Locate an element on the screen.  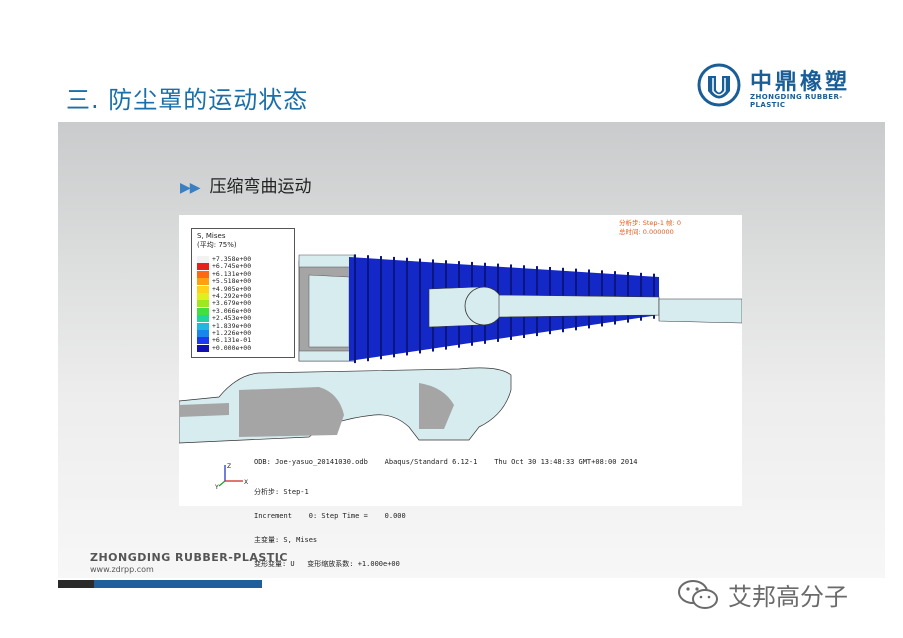
footer-url: www.zdrpp.com is located at coordinates (122, 569).